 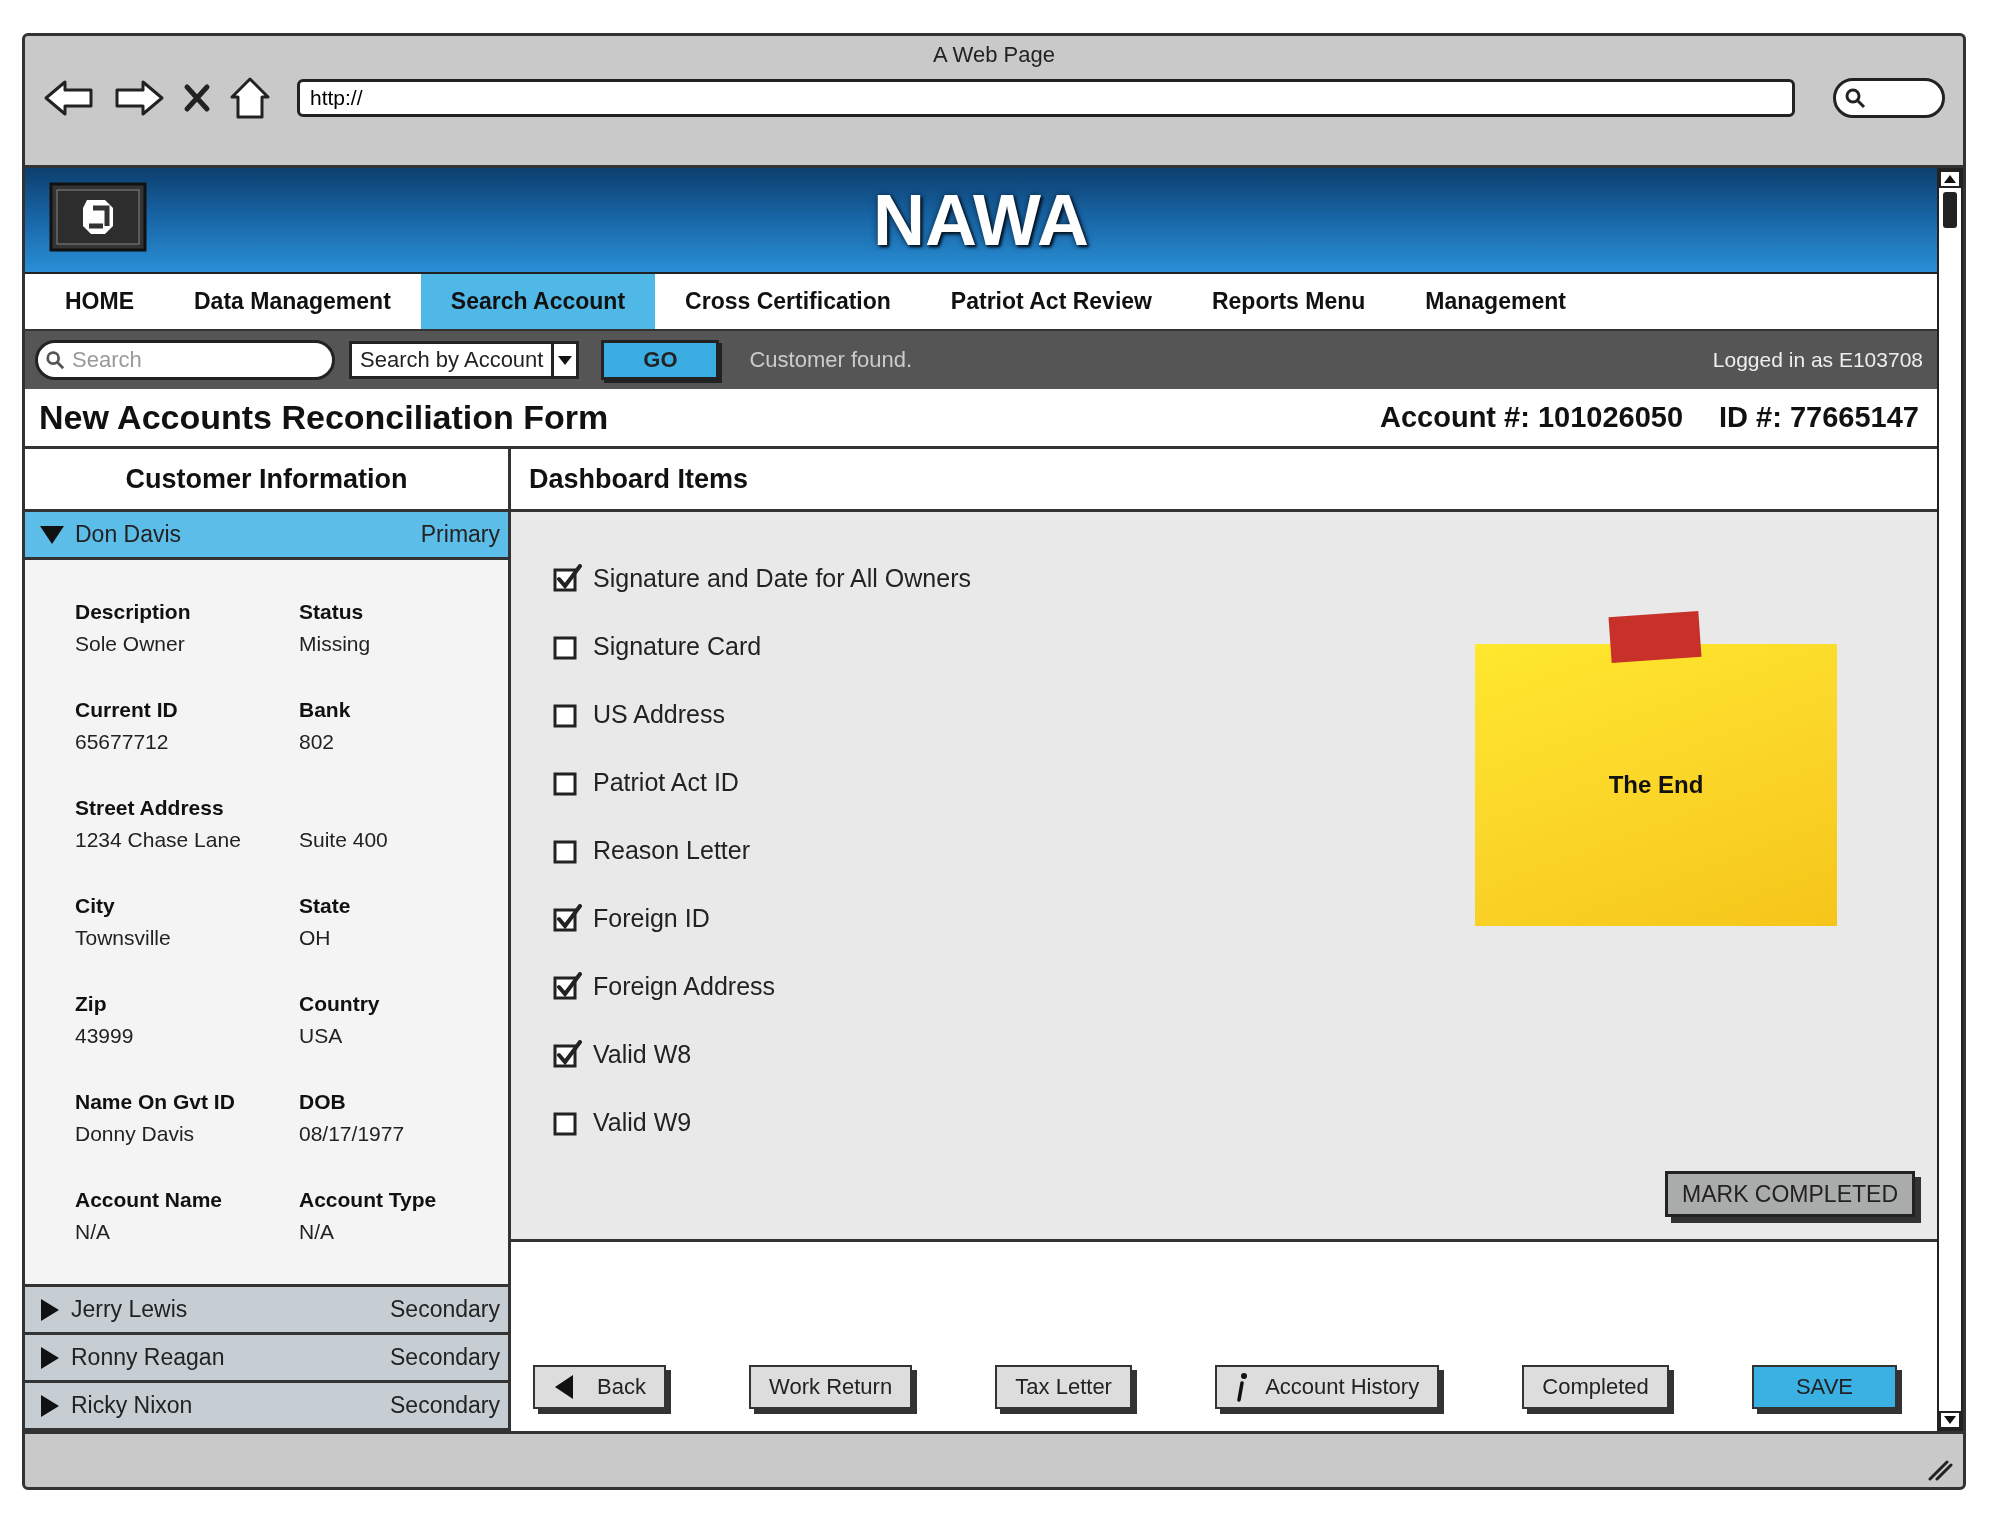 I want to click on browser-search-field, so click(x=1889, y=98).